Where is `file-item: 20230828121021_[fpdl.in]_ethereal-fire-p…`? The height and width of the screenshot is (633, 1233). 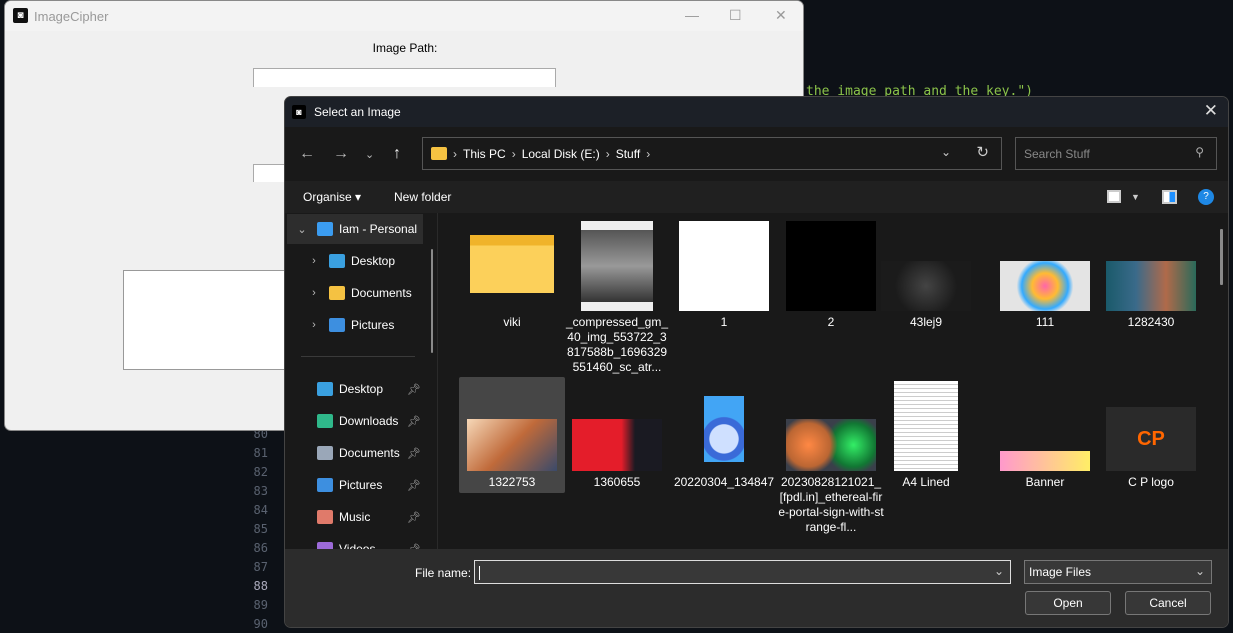 file-item: 20230828121021_[fpdl.in]_ethereal-fire-p… is located at coordinates (831, 455).